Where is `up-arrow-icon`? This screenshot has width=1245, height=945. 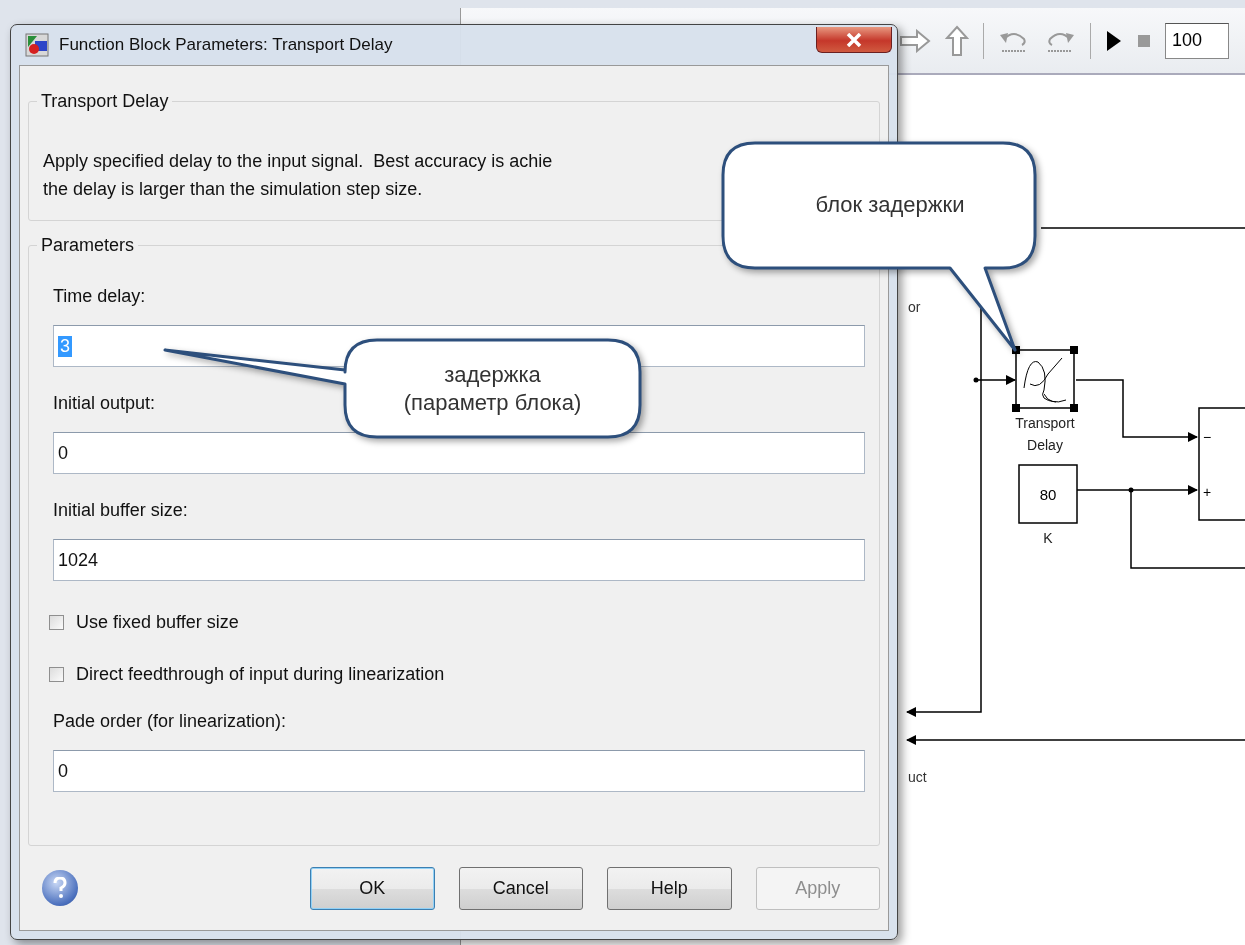 up-arrow-icon is located at coordinates (957, 40).